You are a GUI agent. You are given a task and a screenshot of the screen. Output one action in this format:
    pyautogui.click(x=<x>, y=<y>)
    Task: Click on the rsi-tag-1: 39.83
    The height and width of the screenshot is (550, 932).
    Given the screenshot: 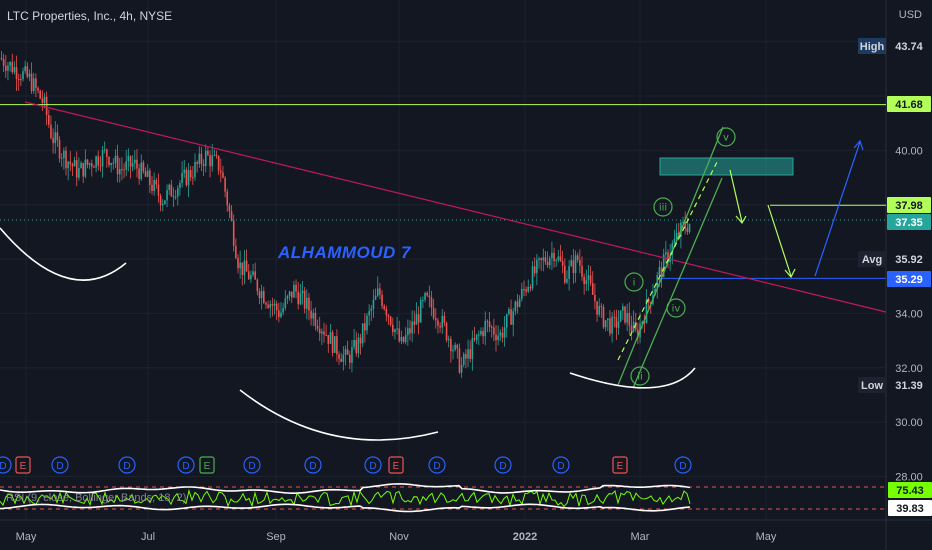 What is the action you would take?
    pyautogui.click(x=910, y=509)
    